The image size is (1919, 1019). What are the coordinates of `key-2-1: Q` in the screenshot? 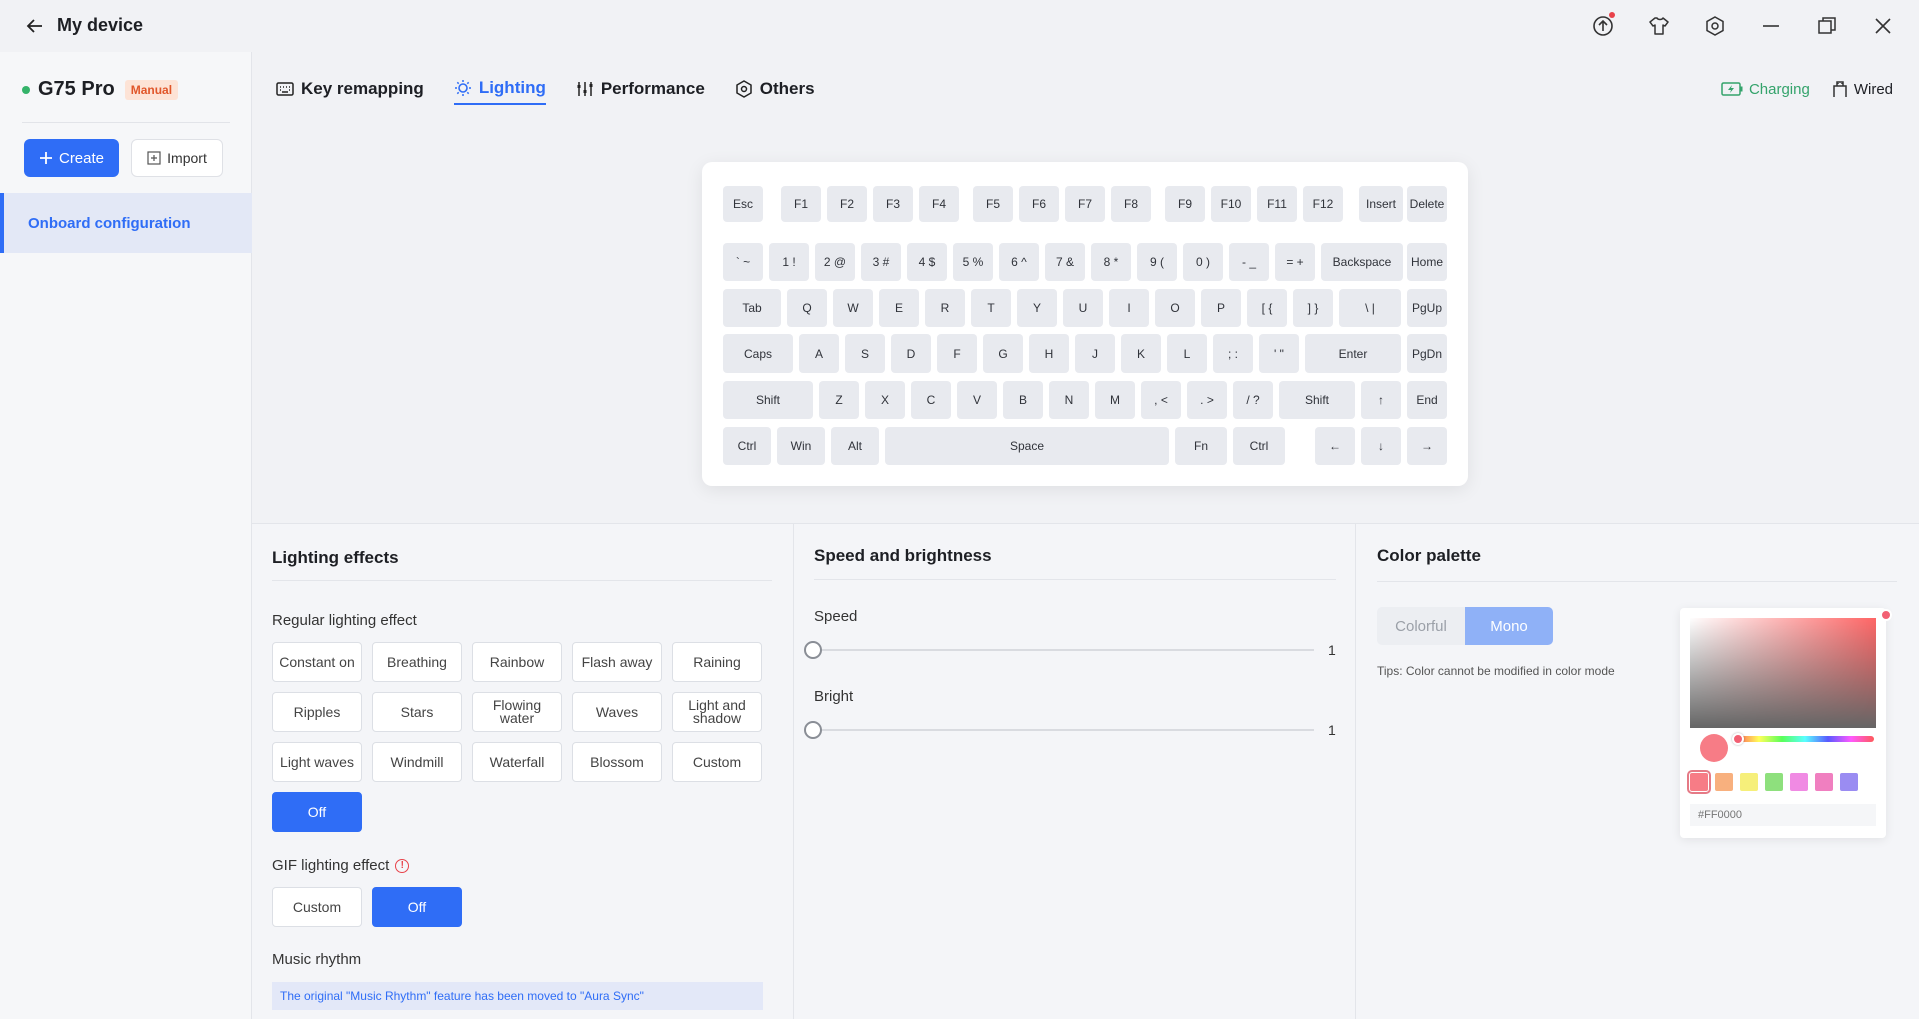 It's located at (807, 308).